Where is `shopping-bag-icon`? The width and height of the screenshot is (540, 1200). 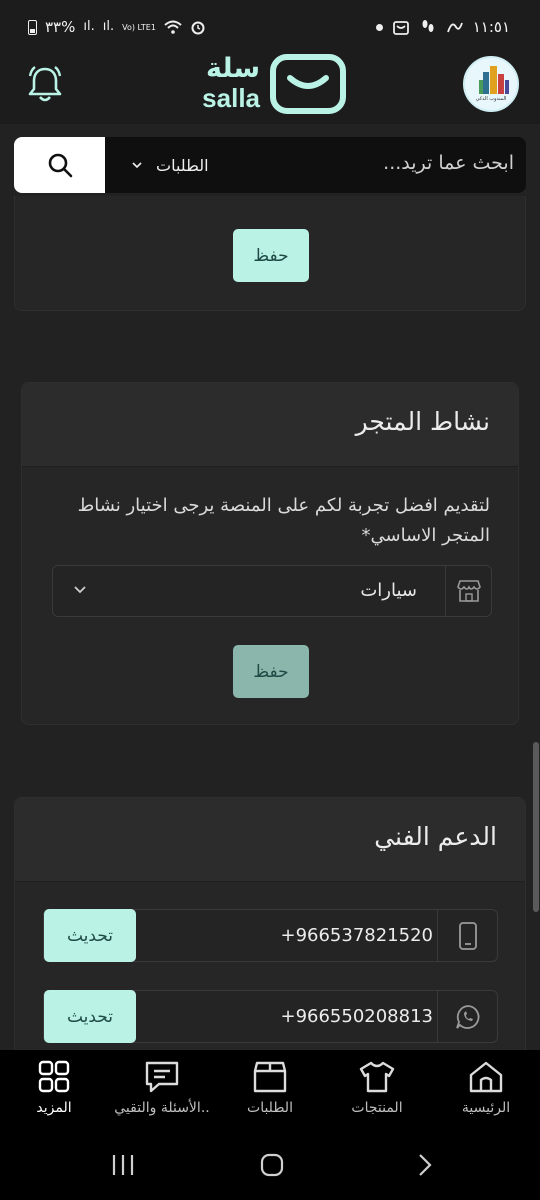 shopping-bag-icon is located at coordinates (400, 28).